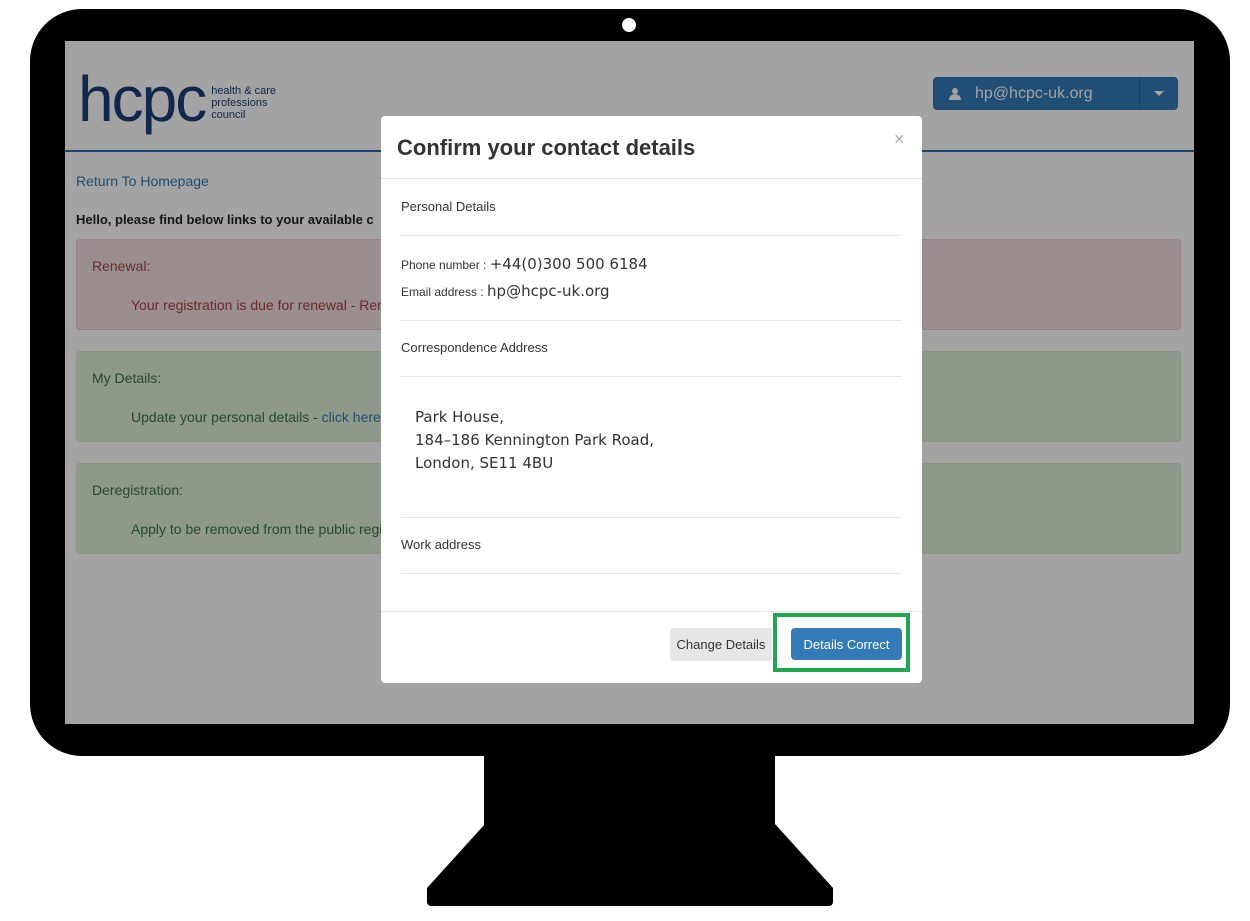  I want to click on phone-row: Phone number : +44(0)300 500 6184, so click(524, 264).